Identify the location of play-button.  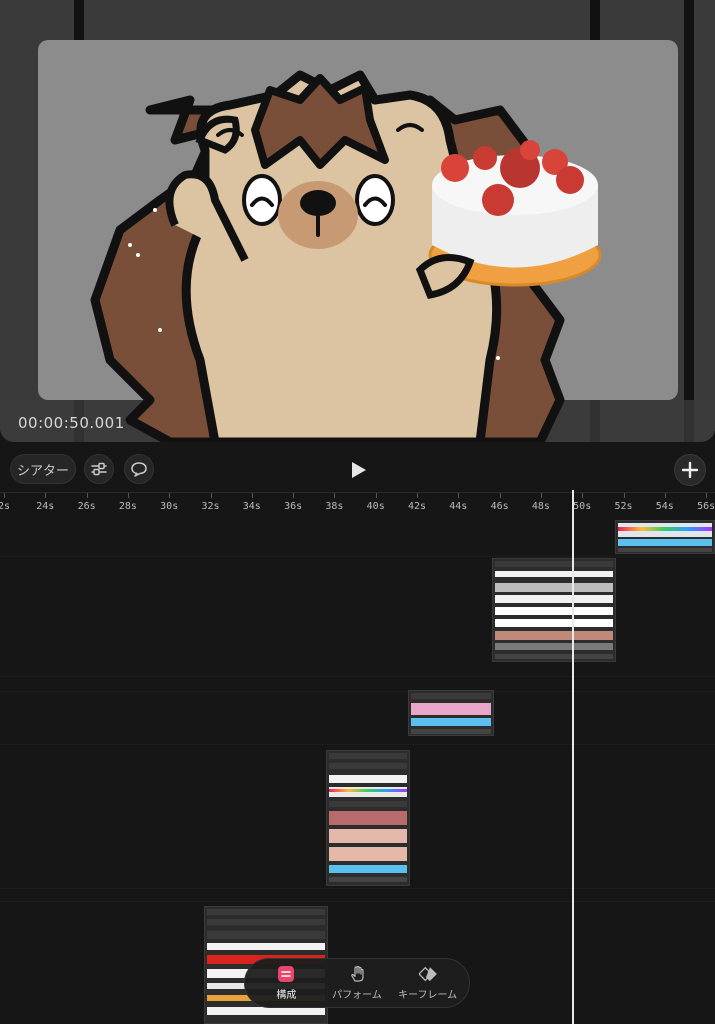
(358, 470).